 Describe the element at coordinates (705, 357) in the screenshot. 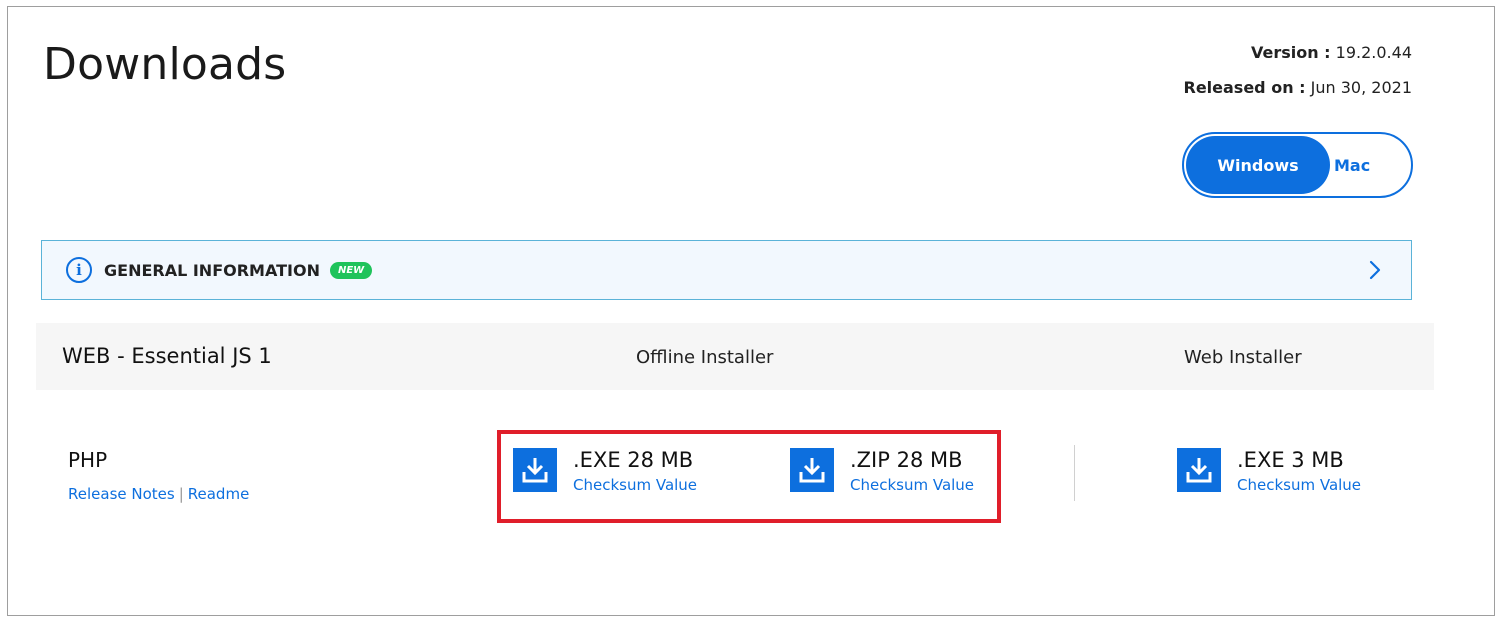

I see `offline-installer-header: Offline Installer` at that location.